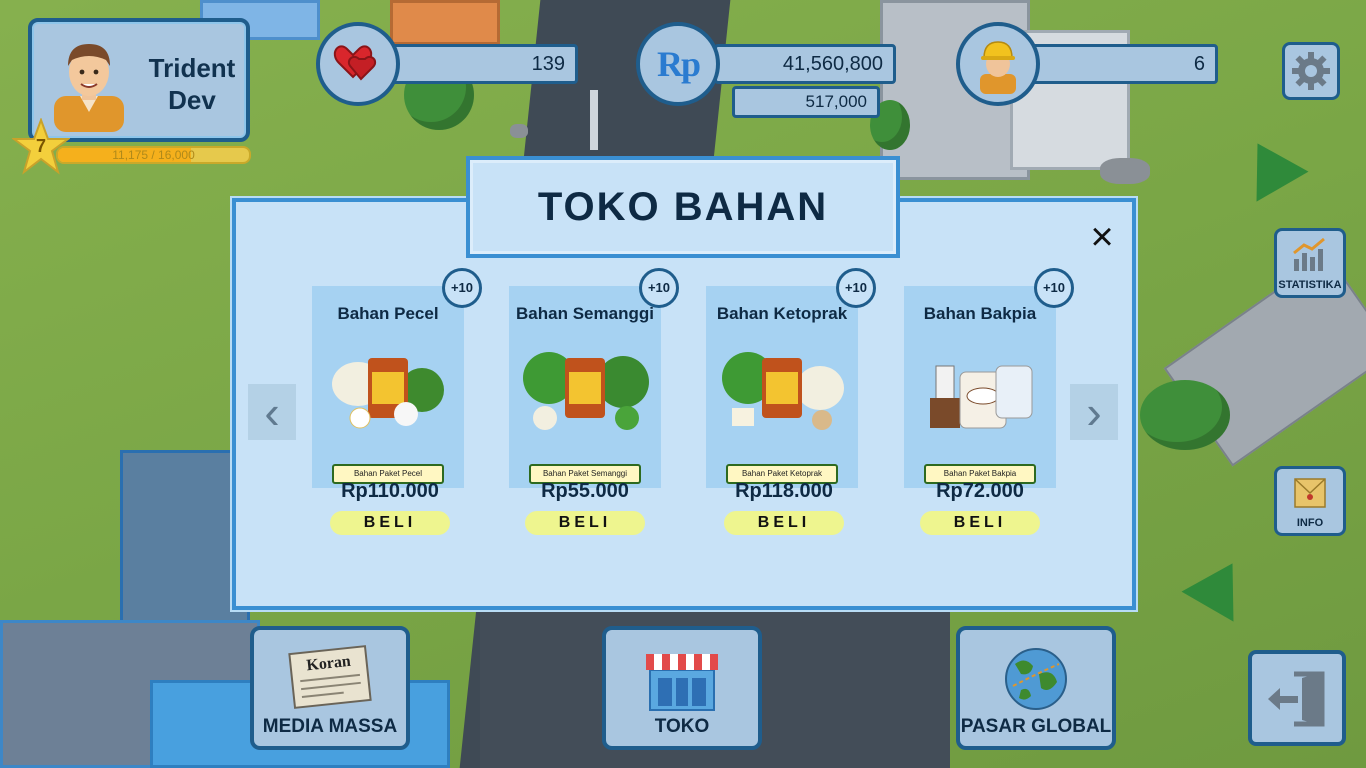 Image resolution: width=1366 pixels, height=768 pixels. Describe the element at coordinates (390, 491) in the screenshot. I see `item-price: Rp110.000` at that location.